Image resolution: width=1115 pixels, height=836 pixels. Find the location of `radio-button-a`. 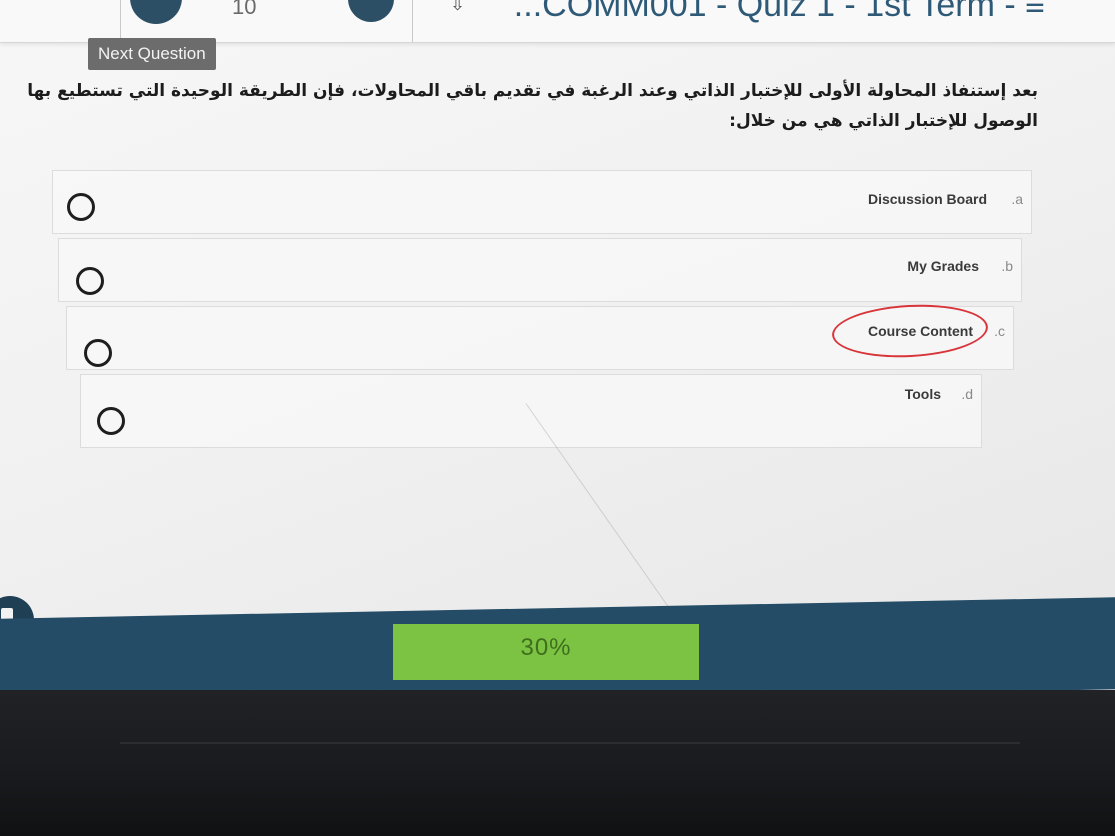

radio-button-a is located at coordinates (81, 207).